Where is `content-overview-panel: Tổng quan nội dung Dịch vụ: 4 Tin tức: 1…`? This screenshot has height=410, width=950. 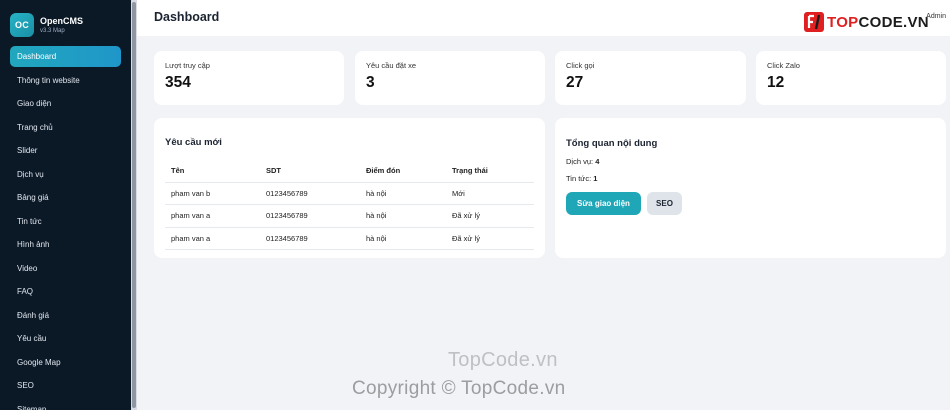
content-overview-panel: Tổng quan nội dung Dịch vụ: 4 Tin tức: 1… is located at coordinates (750, 188).